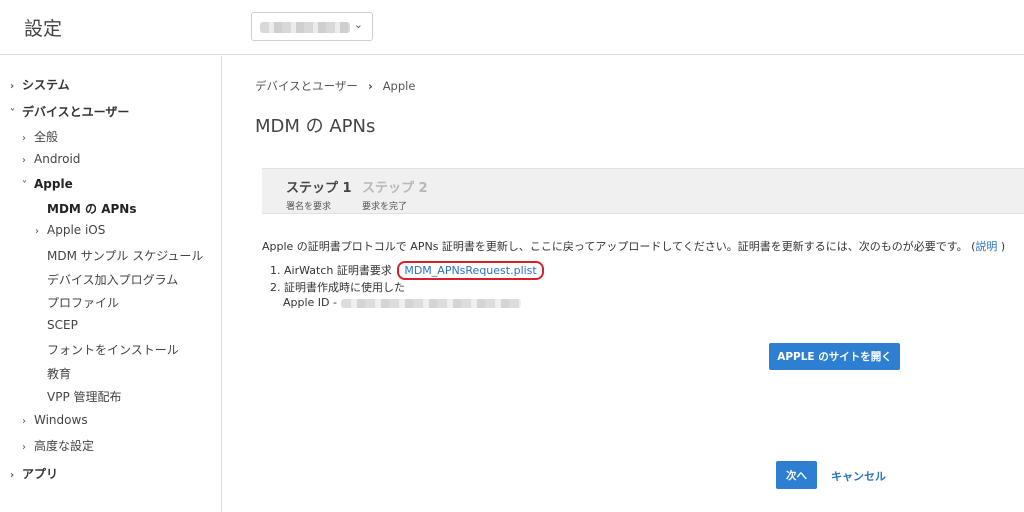 This screenshot has width=1024, height=512. What do you see at coordinates (315, 126) in the screenshot?
I see `page-title: MDM の APNs` at bounding box center [315, 126].